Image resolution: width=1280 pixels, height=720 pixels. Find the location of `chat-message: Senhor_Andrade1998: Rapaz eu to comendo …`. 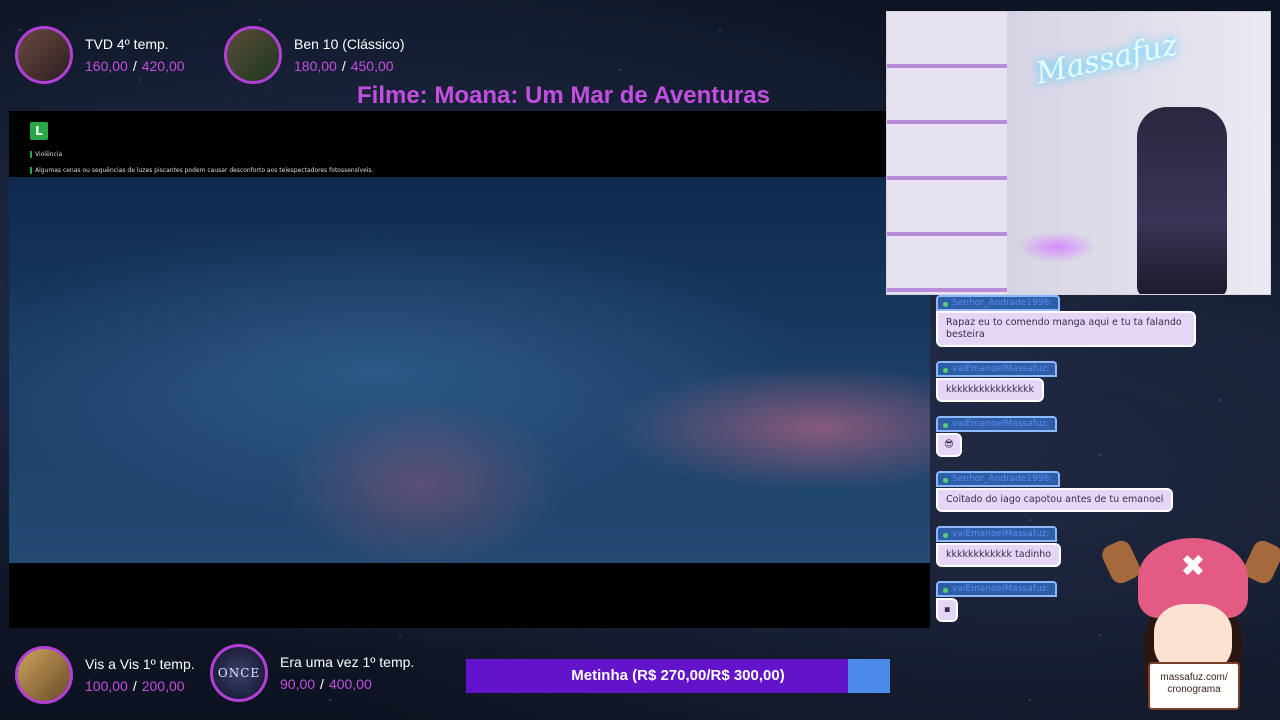

chat-message: Senhor_Andrade1998: Rapaz eu to comendo … is located at coordinates (1071, 318).